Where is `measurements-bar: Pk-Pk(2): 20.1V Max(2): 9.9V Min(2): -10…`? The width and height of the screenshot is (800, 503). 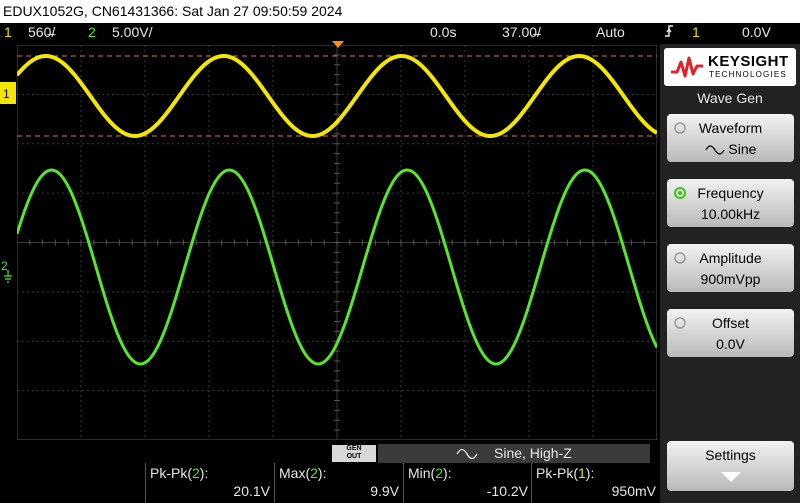 measurements-bar: Pk-Pk(2): 20.1V Max(2): 9.9V Min(2): -10… is located at coordinates (330, 483).